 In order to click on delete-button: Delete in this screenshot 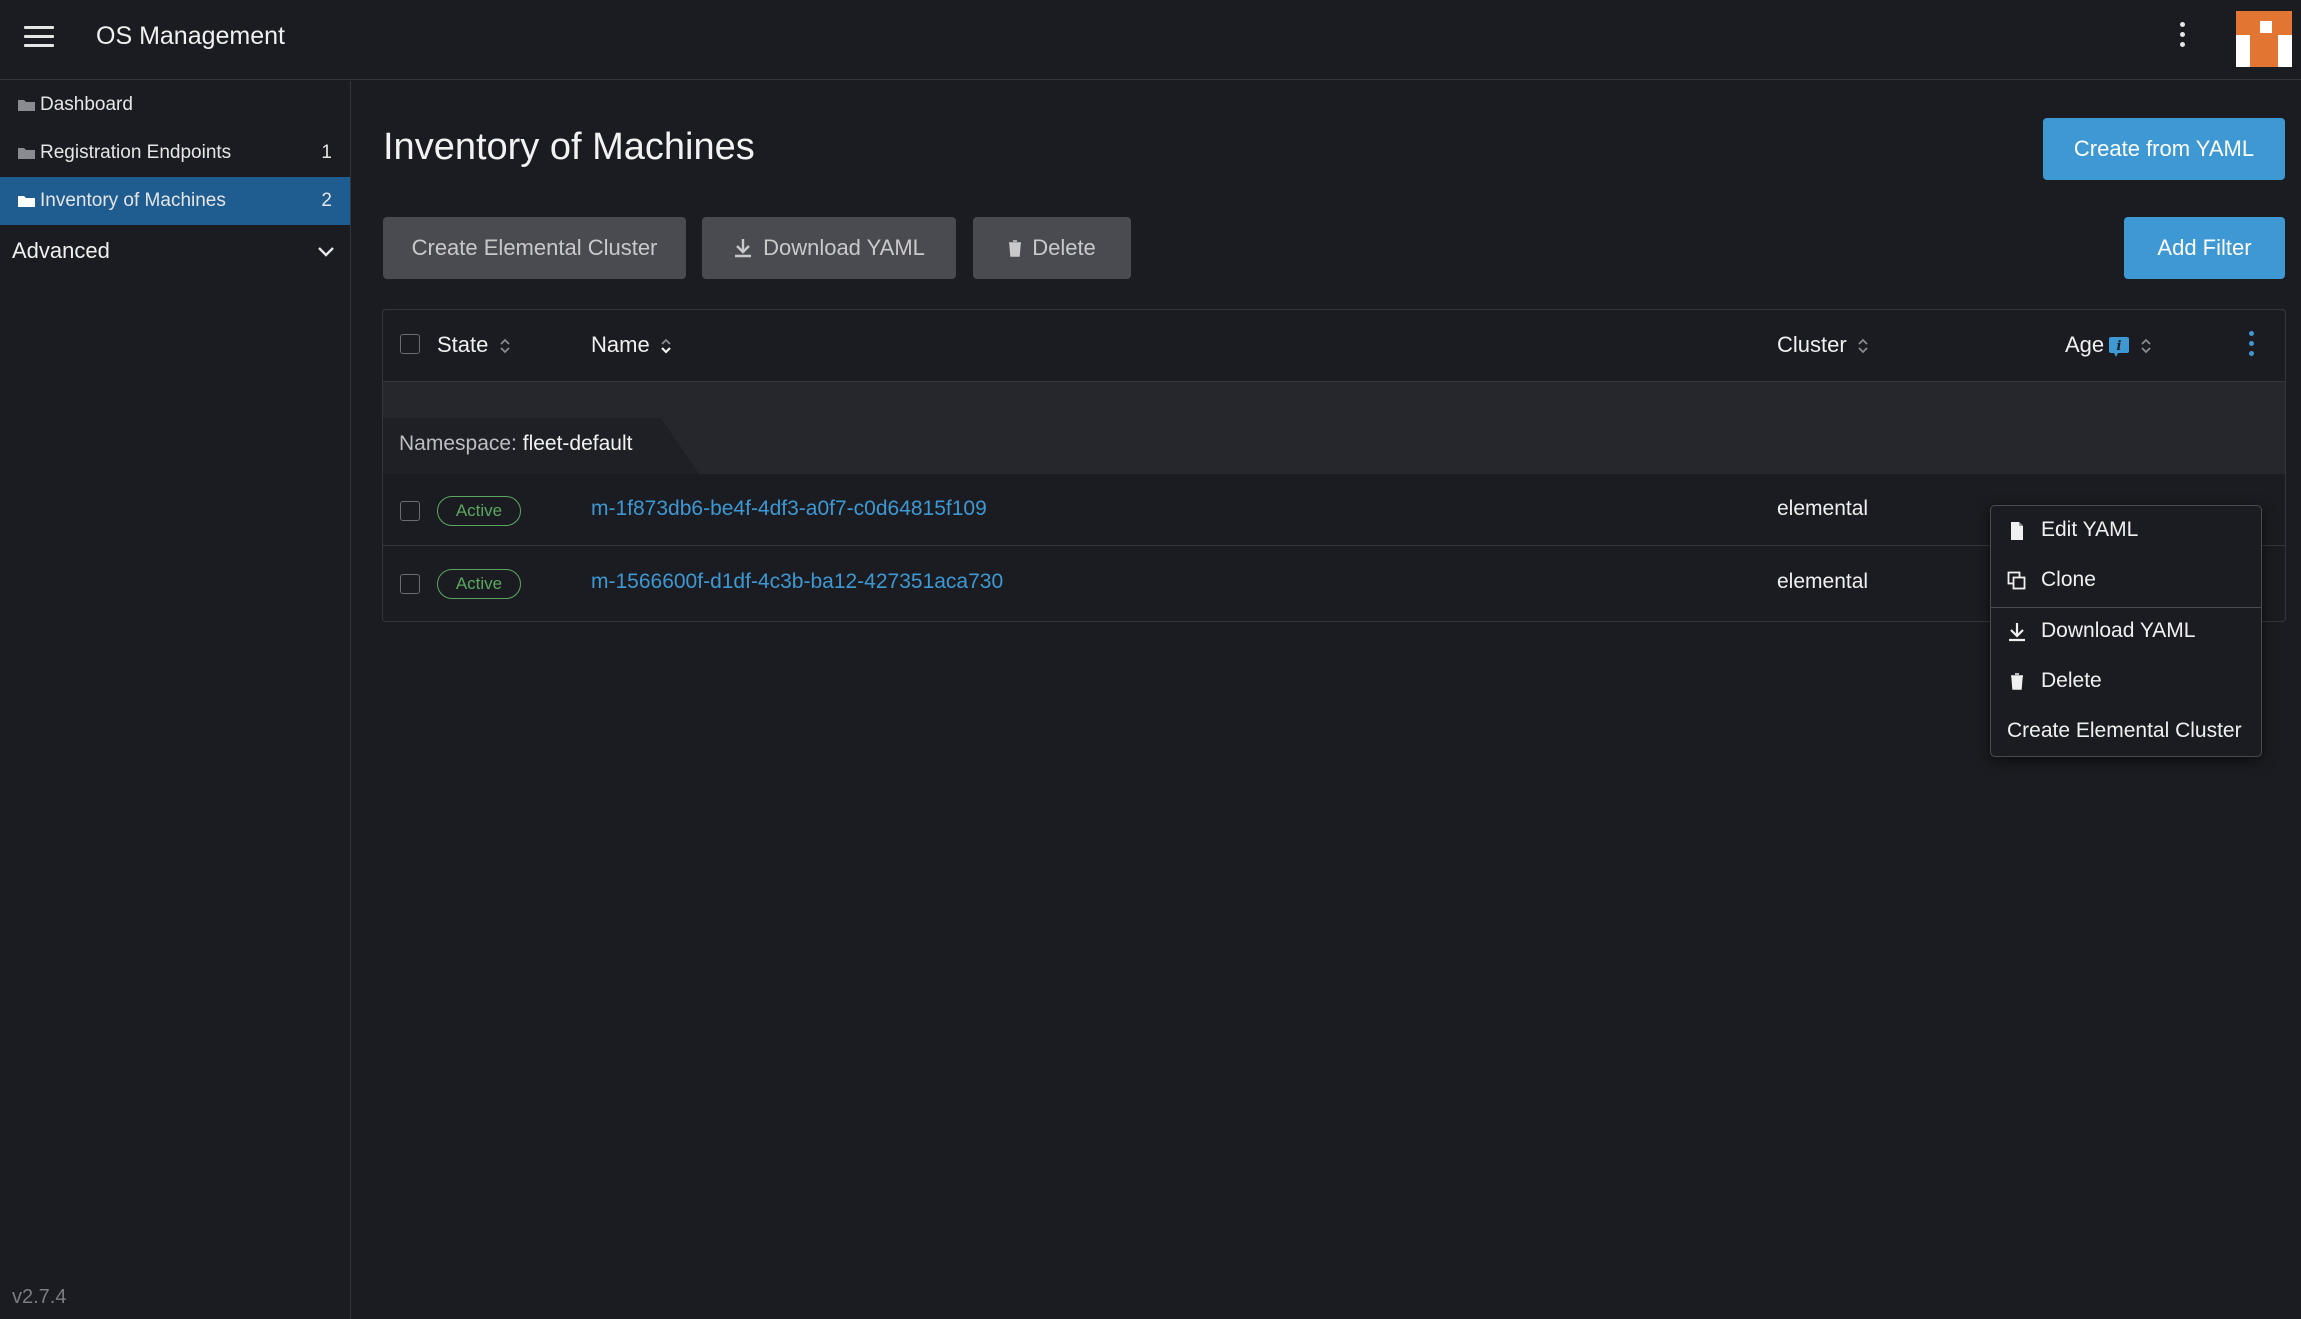, I will do `click(1052, 248)`.